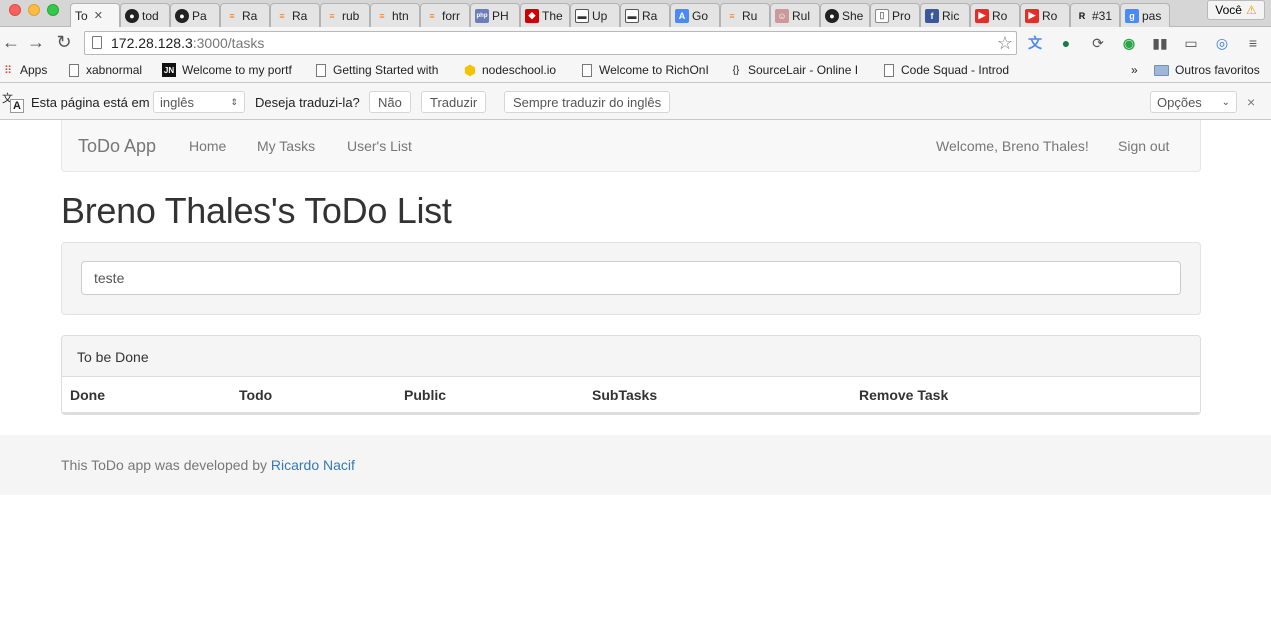 The height and width of the screenshot is (621, 1271). Describe the element at coordinates (395, 15) in the screenshot. I see `browser-tab: ≡ htn` at that location.